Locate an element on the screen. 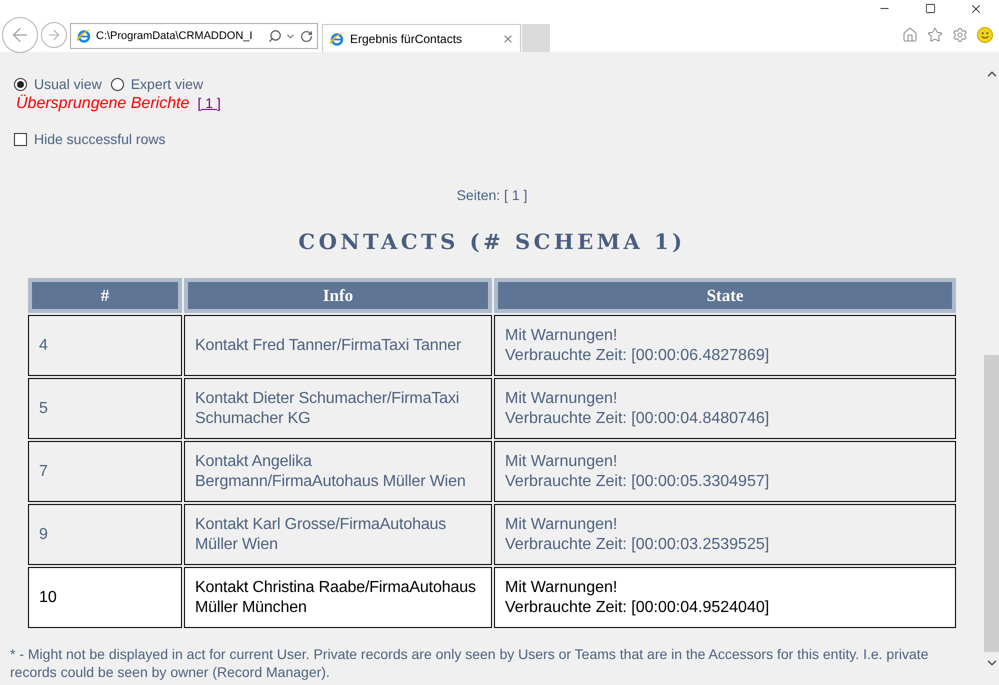 The image size is (999, 685). table-row: 5 Kontakt Dieter Schumacher/FirmaTaxi Schumacher KG Mit Warnungen! Verbrauchte Zeit: [00:00:04.8480746] is located at coordinates (492, 408).